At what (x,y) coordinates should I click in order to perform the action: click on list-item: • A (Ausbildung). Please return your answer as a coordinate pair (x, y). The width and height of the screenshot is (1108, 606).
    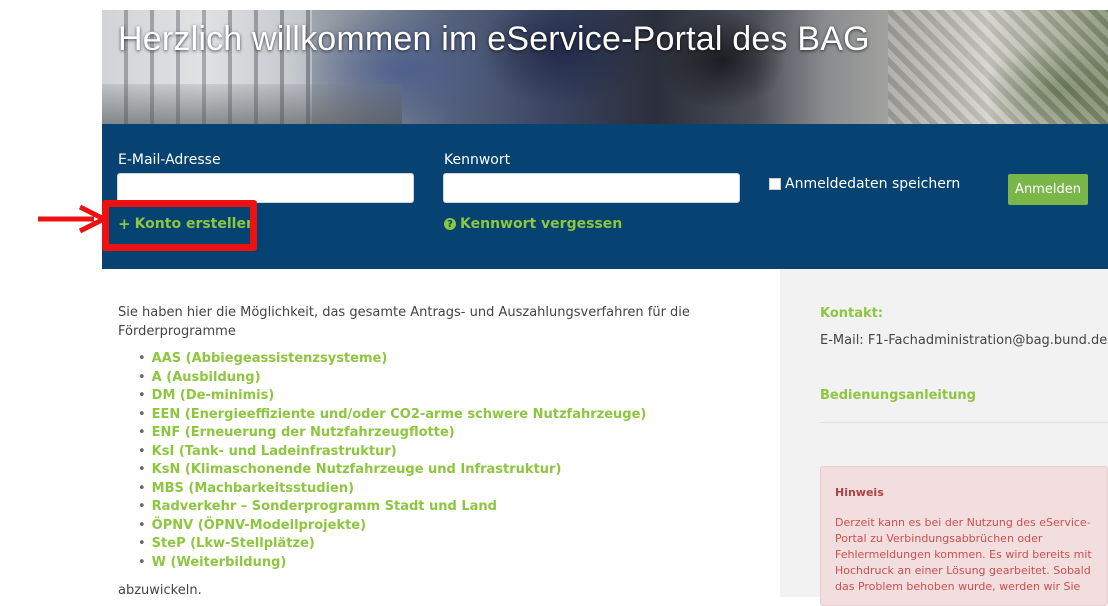
    Looking at the image, I should click on (392, 378).